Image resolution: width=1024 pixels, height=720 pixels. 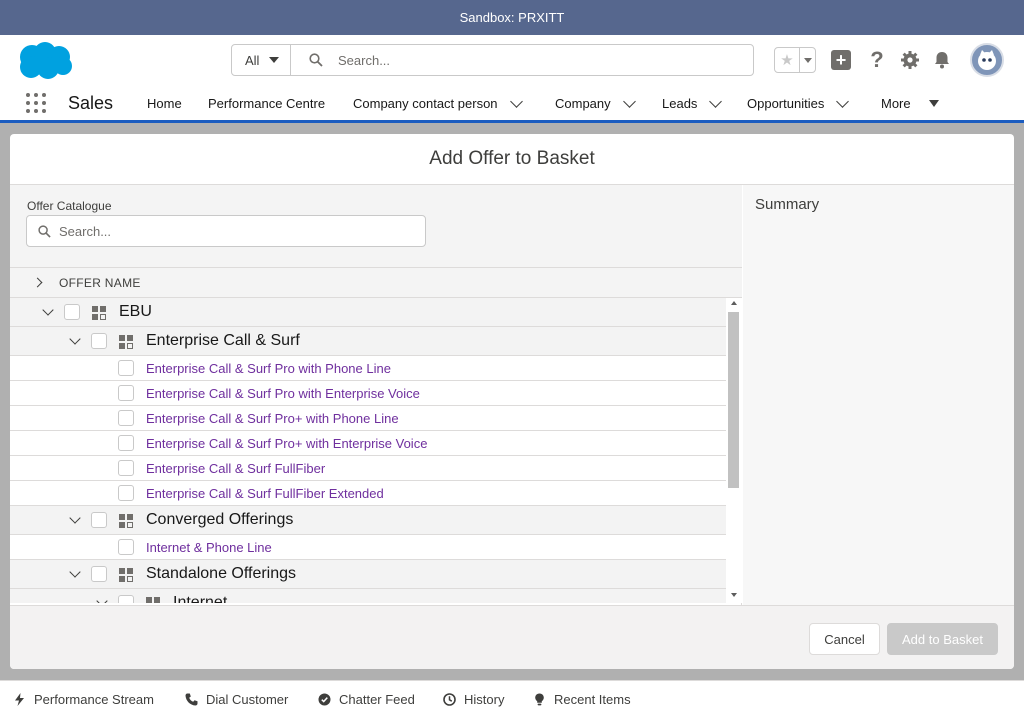 I want to click on user-avatar, so click(x=987, y=60).